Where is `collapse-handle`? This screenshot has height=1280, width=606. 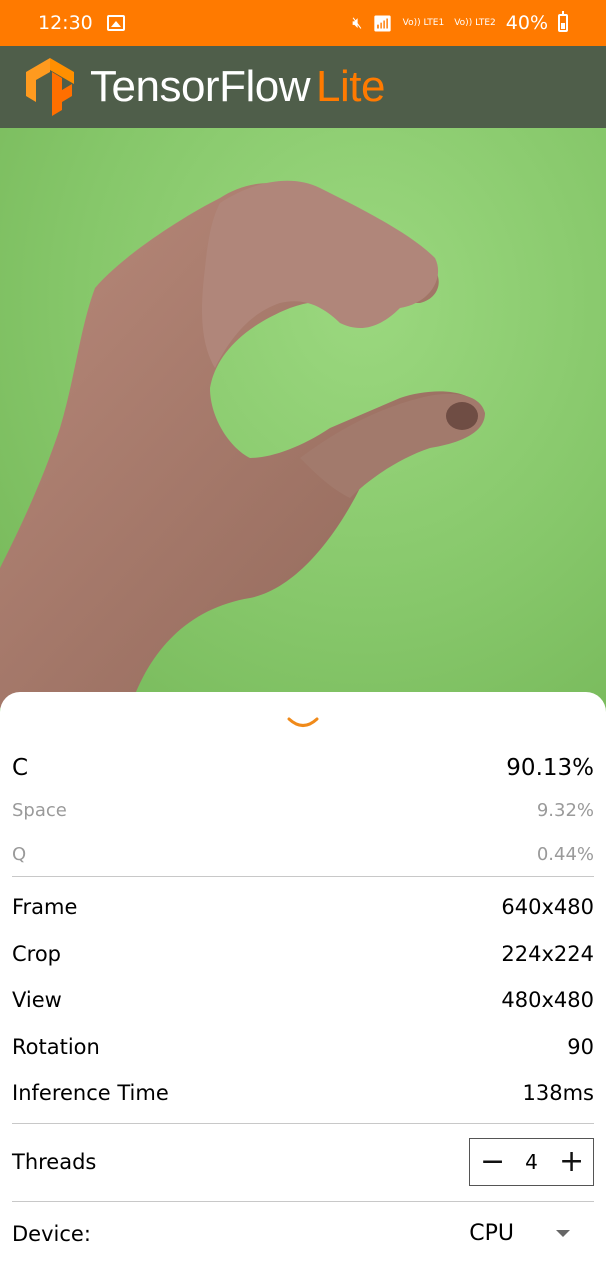 collapse-handle is located at coordinates (303, 720).